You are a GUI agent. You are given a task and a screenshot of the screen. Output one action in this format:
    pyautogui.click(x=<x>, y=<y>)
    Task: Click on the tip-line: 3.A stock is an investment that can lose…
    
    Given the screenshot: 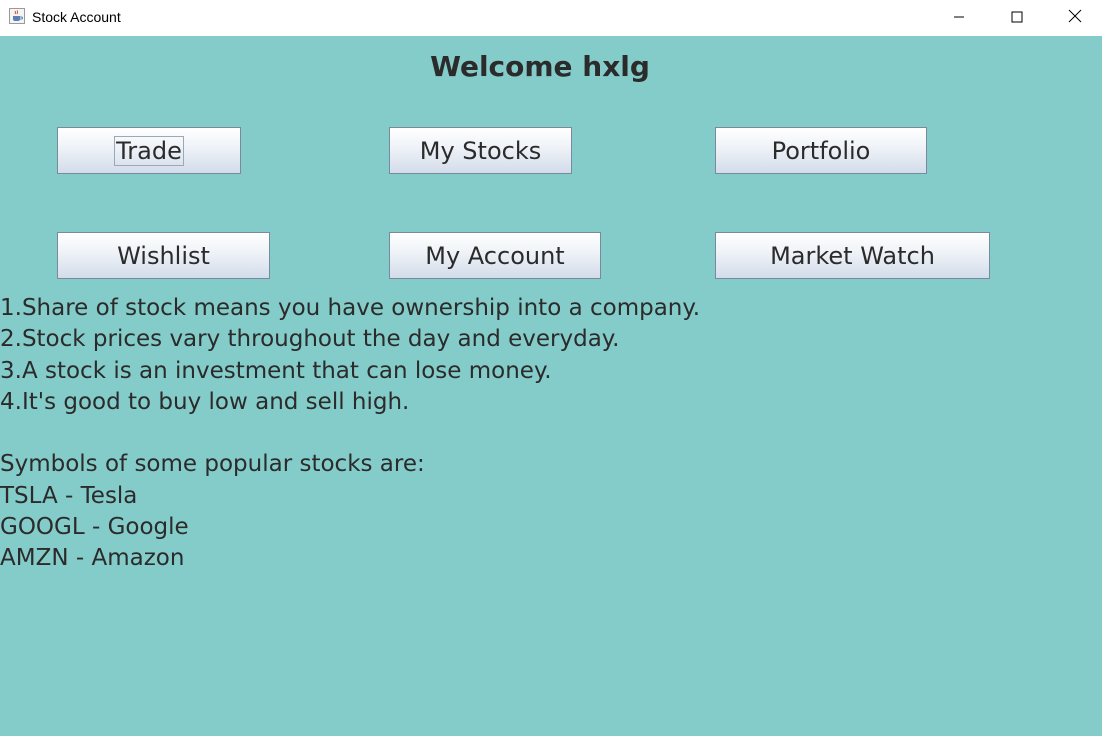 What is the action you would take?
    pyautogui.click(x=276, y=370)
    